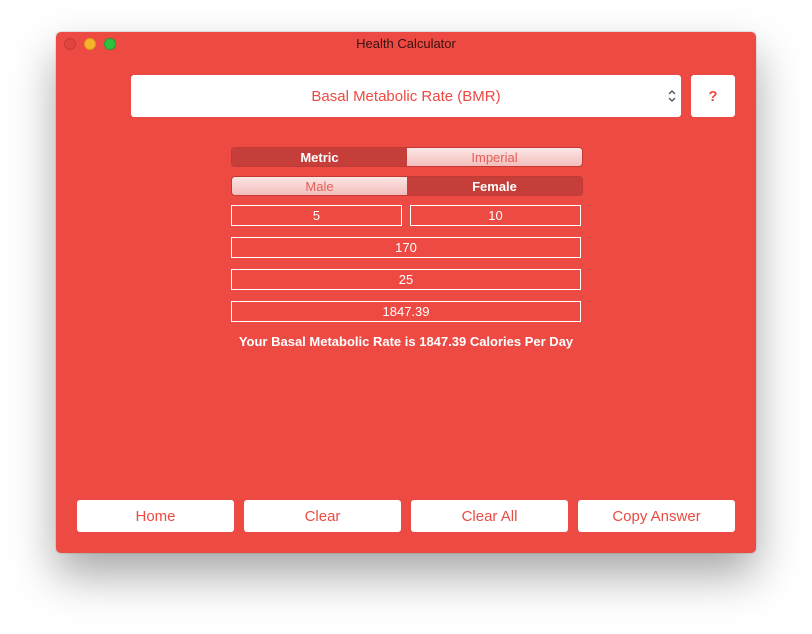 The image size is (812, 634). Describe the element at coordinates (672, 96) in the screenshot. I see `up-down-chevron-icon` at that location.